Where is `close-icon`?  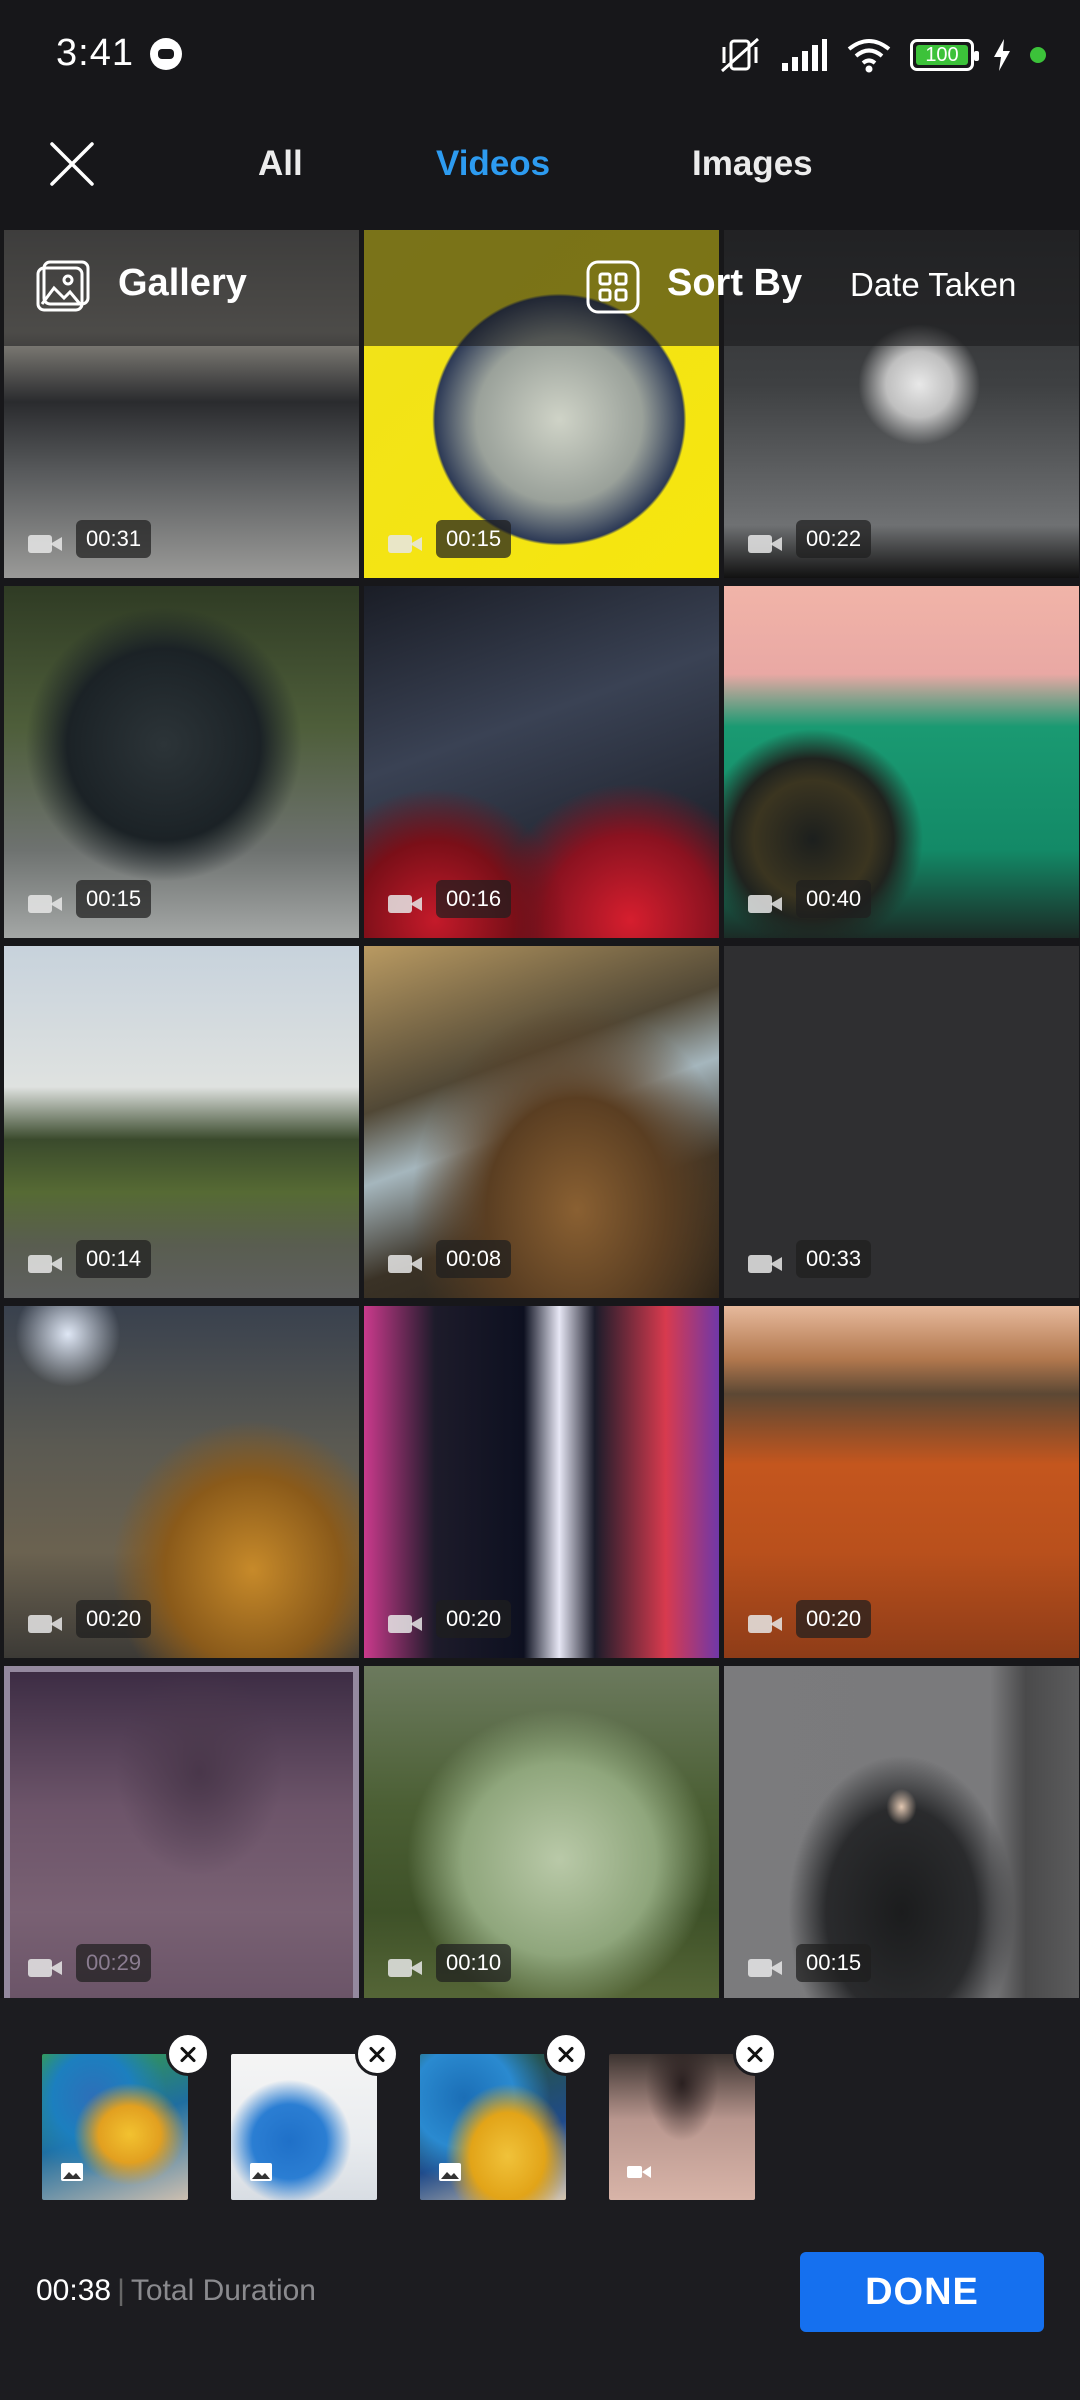 close-icon is located at coordinates (72, 164).